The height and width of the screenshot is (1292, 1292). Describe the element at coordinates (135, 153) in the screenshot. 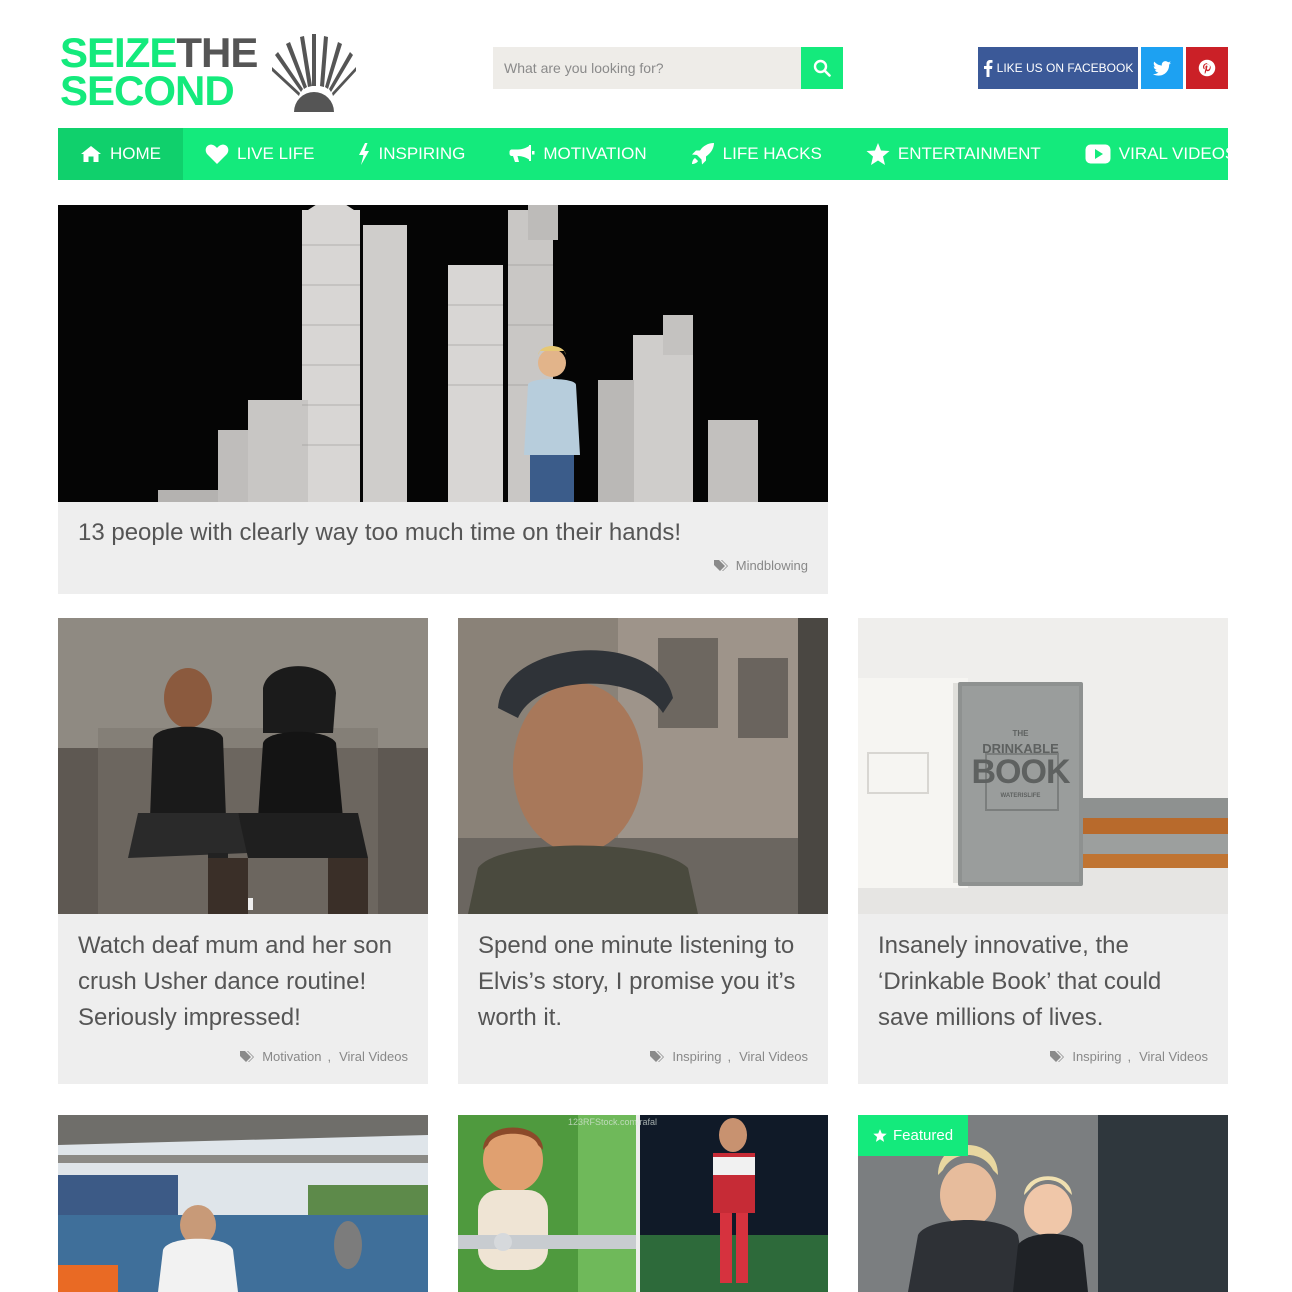

I see `nav-item-label: HOME` at that location.